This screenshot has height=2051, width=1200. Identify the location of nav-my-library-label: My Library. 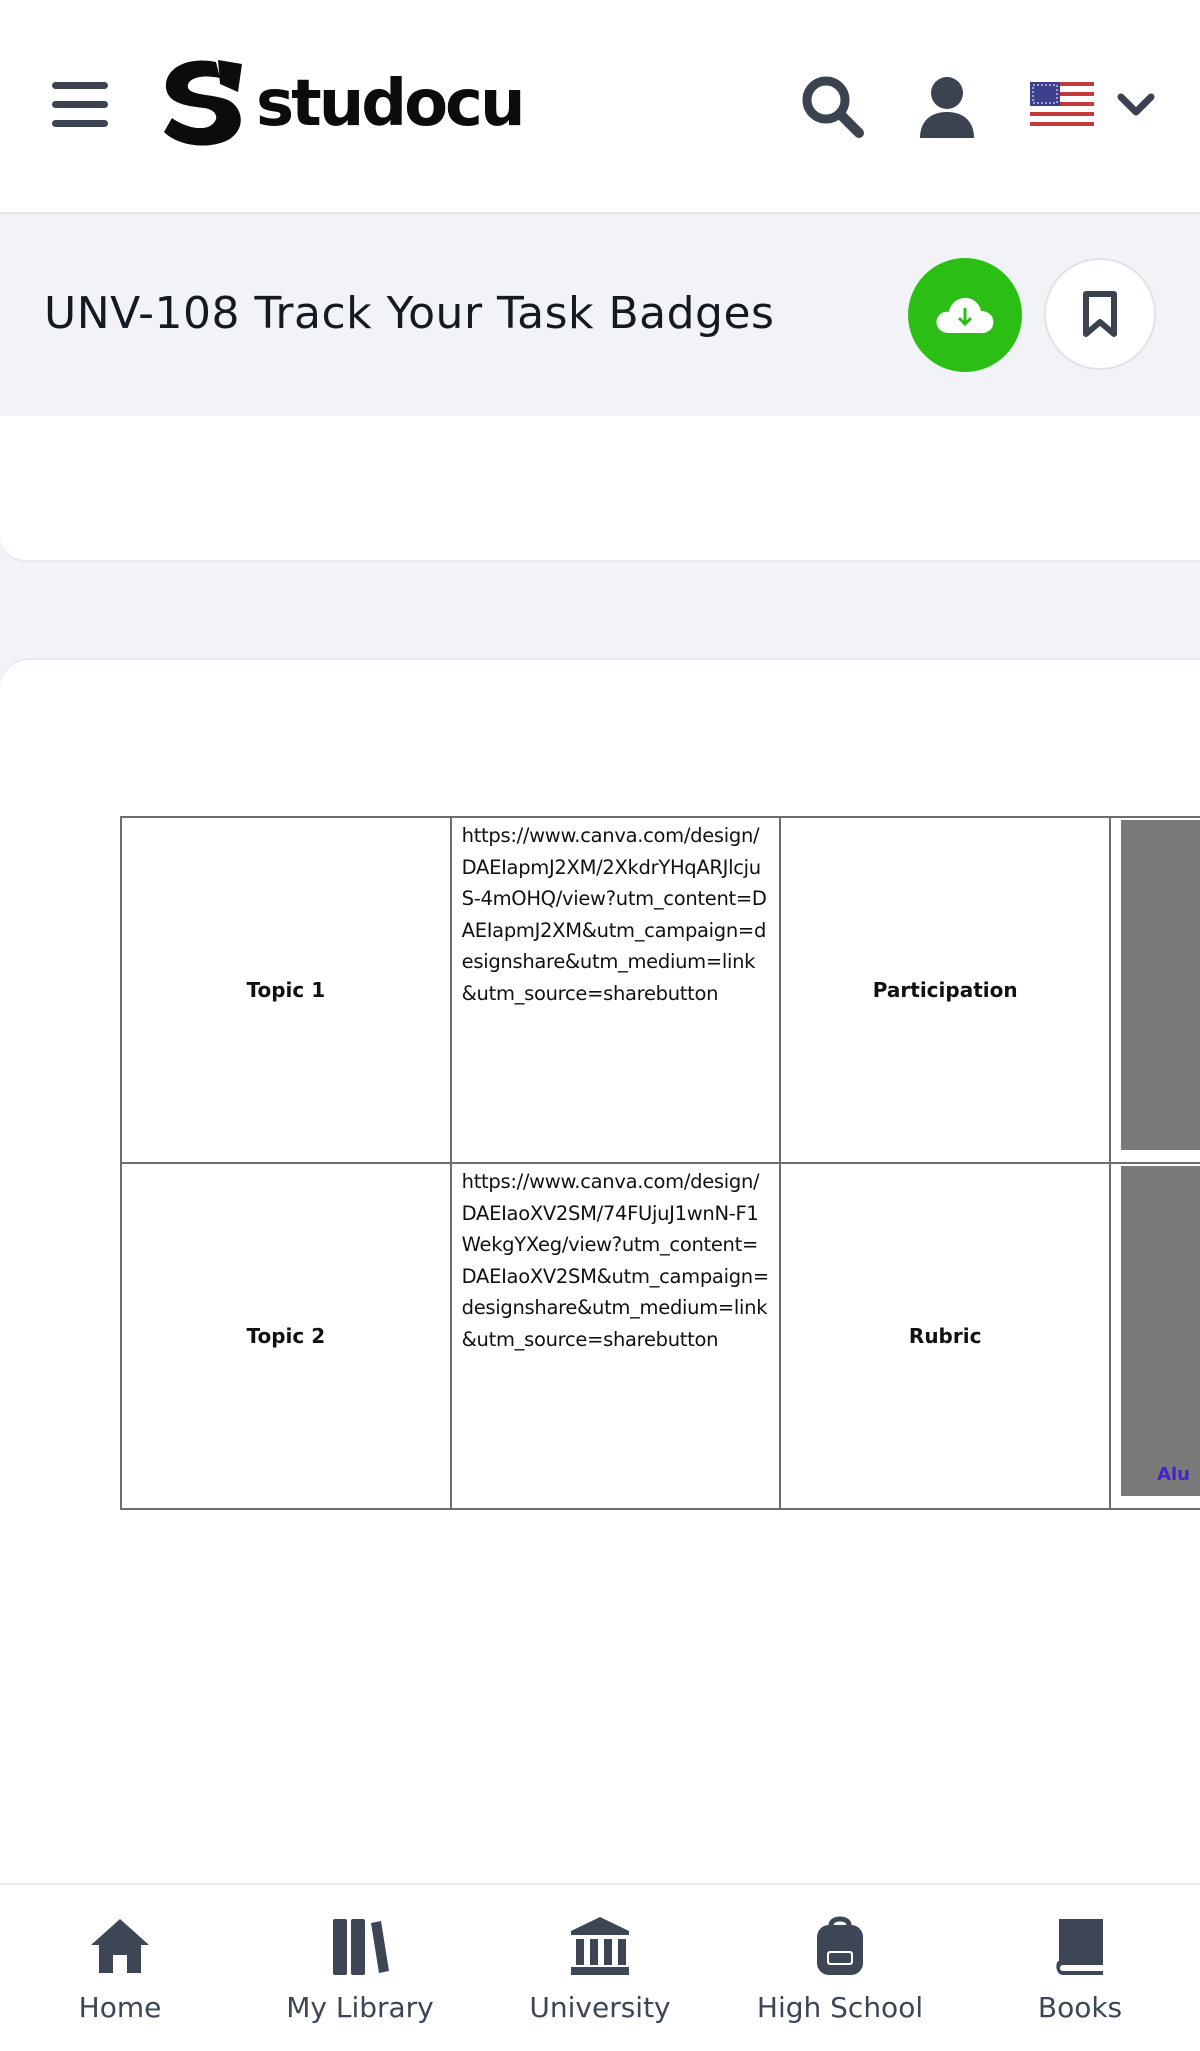
(360, 2007).